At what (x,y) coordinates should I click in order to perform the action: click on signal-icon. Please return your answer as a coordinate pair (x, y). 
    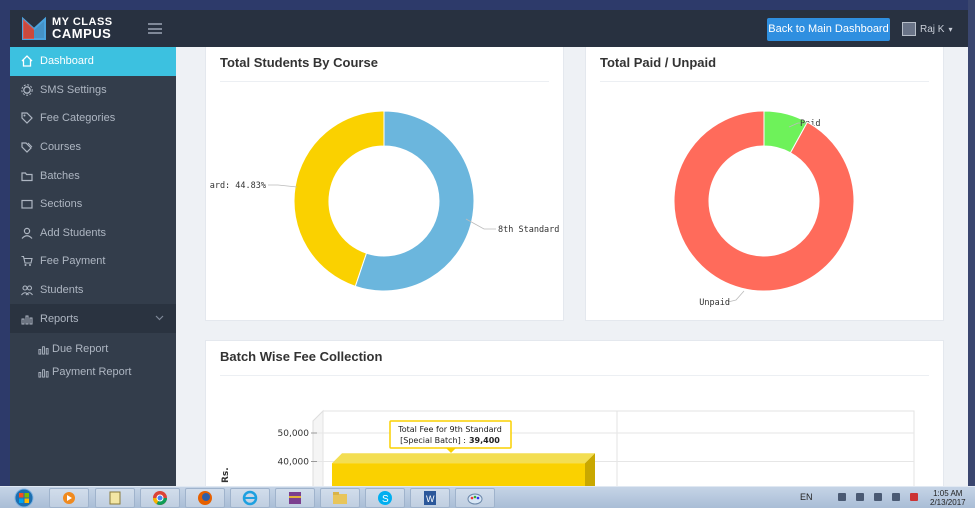
    Looking at the image, I should click on (878, 497).